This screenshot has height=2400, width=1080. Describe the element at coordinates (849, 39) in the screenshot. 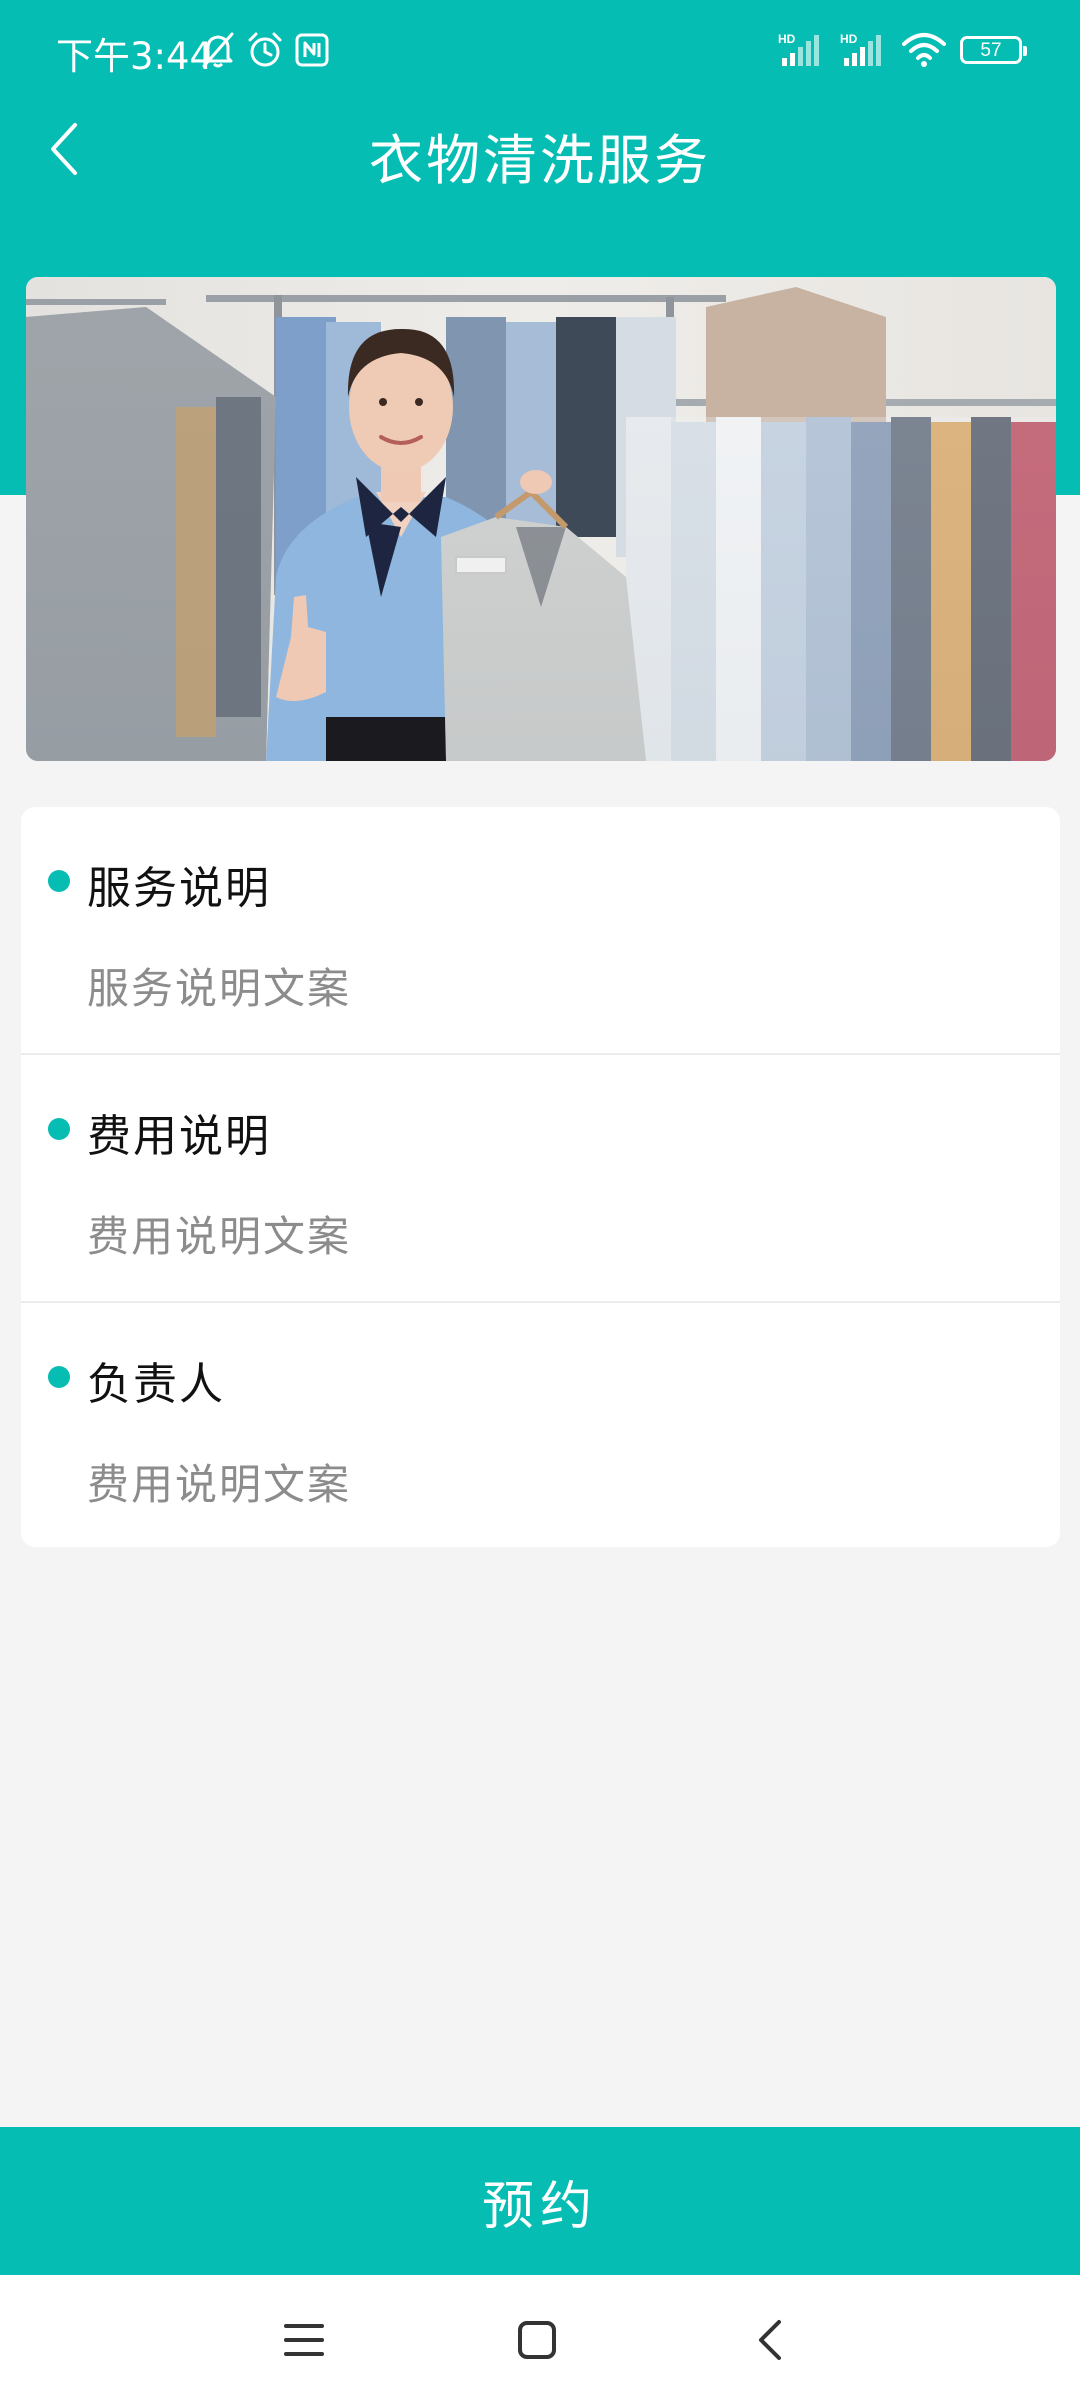

I see `network-2-text: HD` at that location.